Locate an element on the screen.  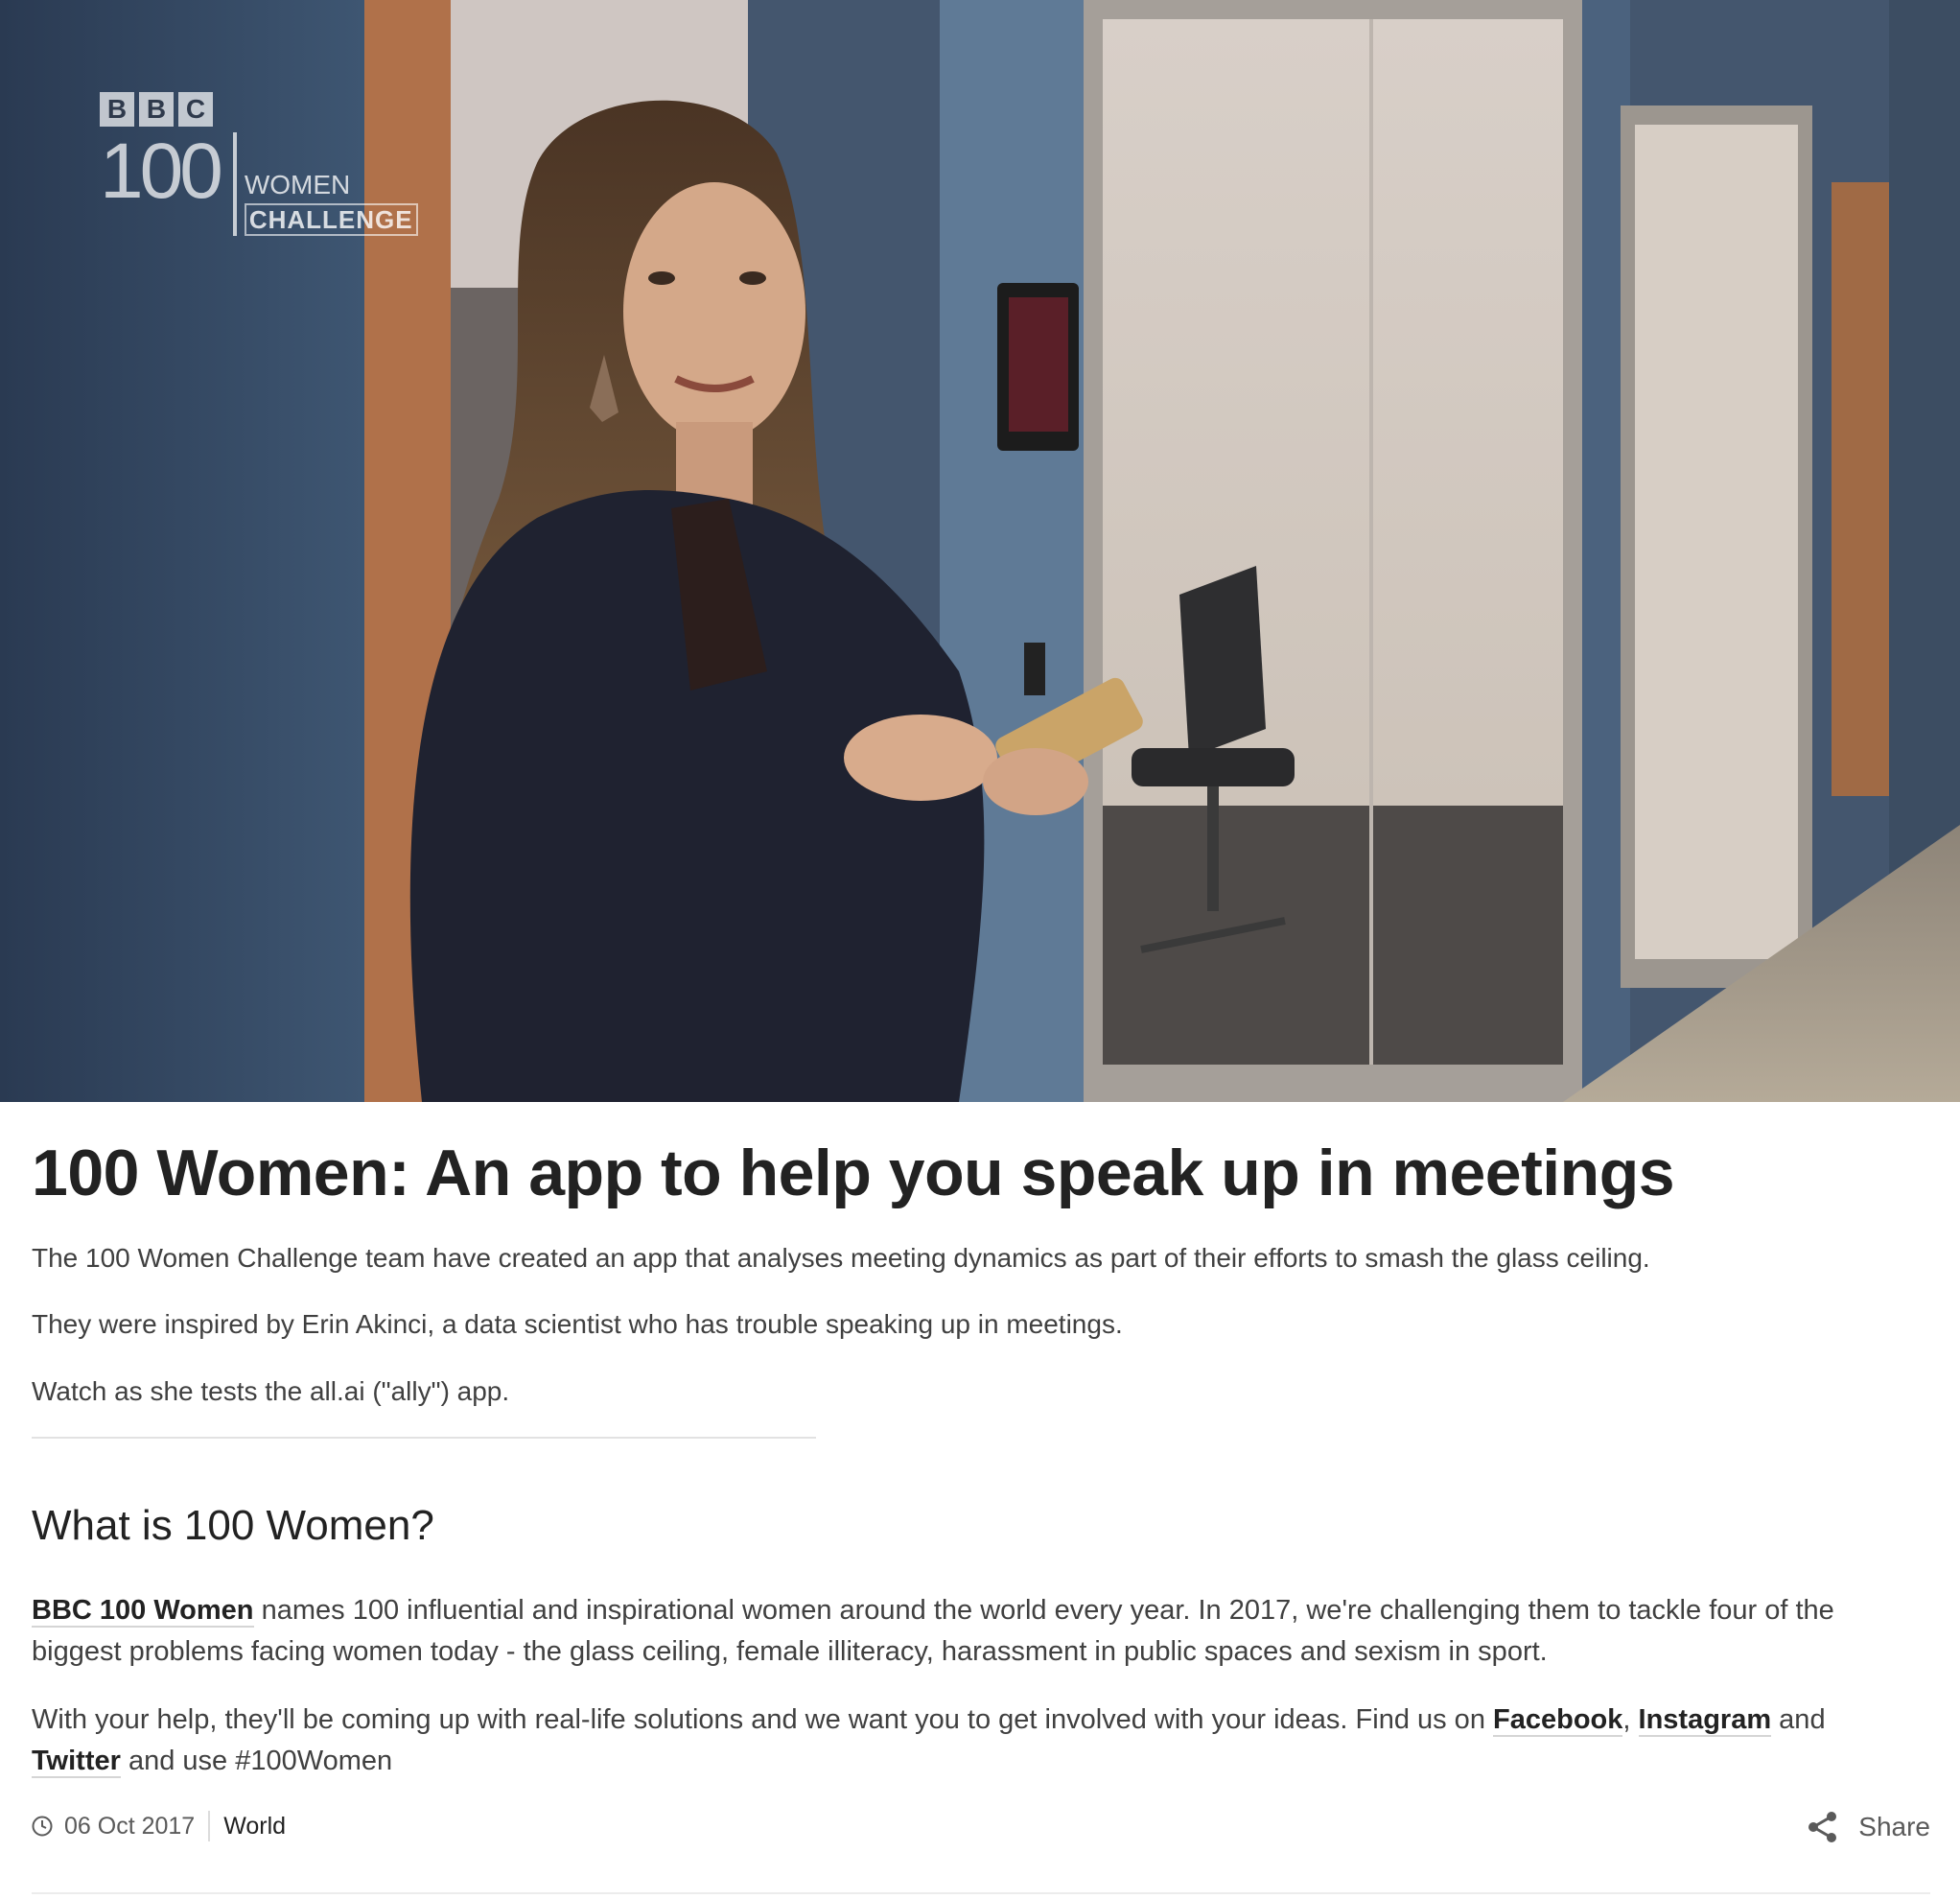
section-heading: What is 100 Women? is located at coordinates (233, 1526).